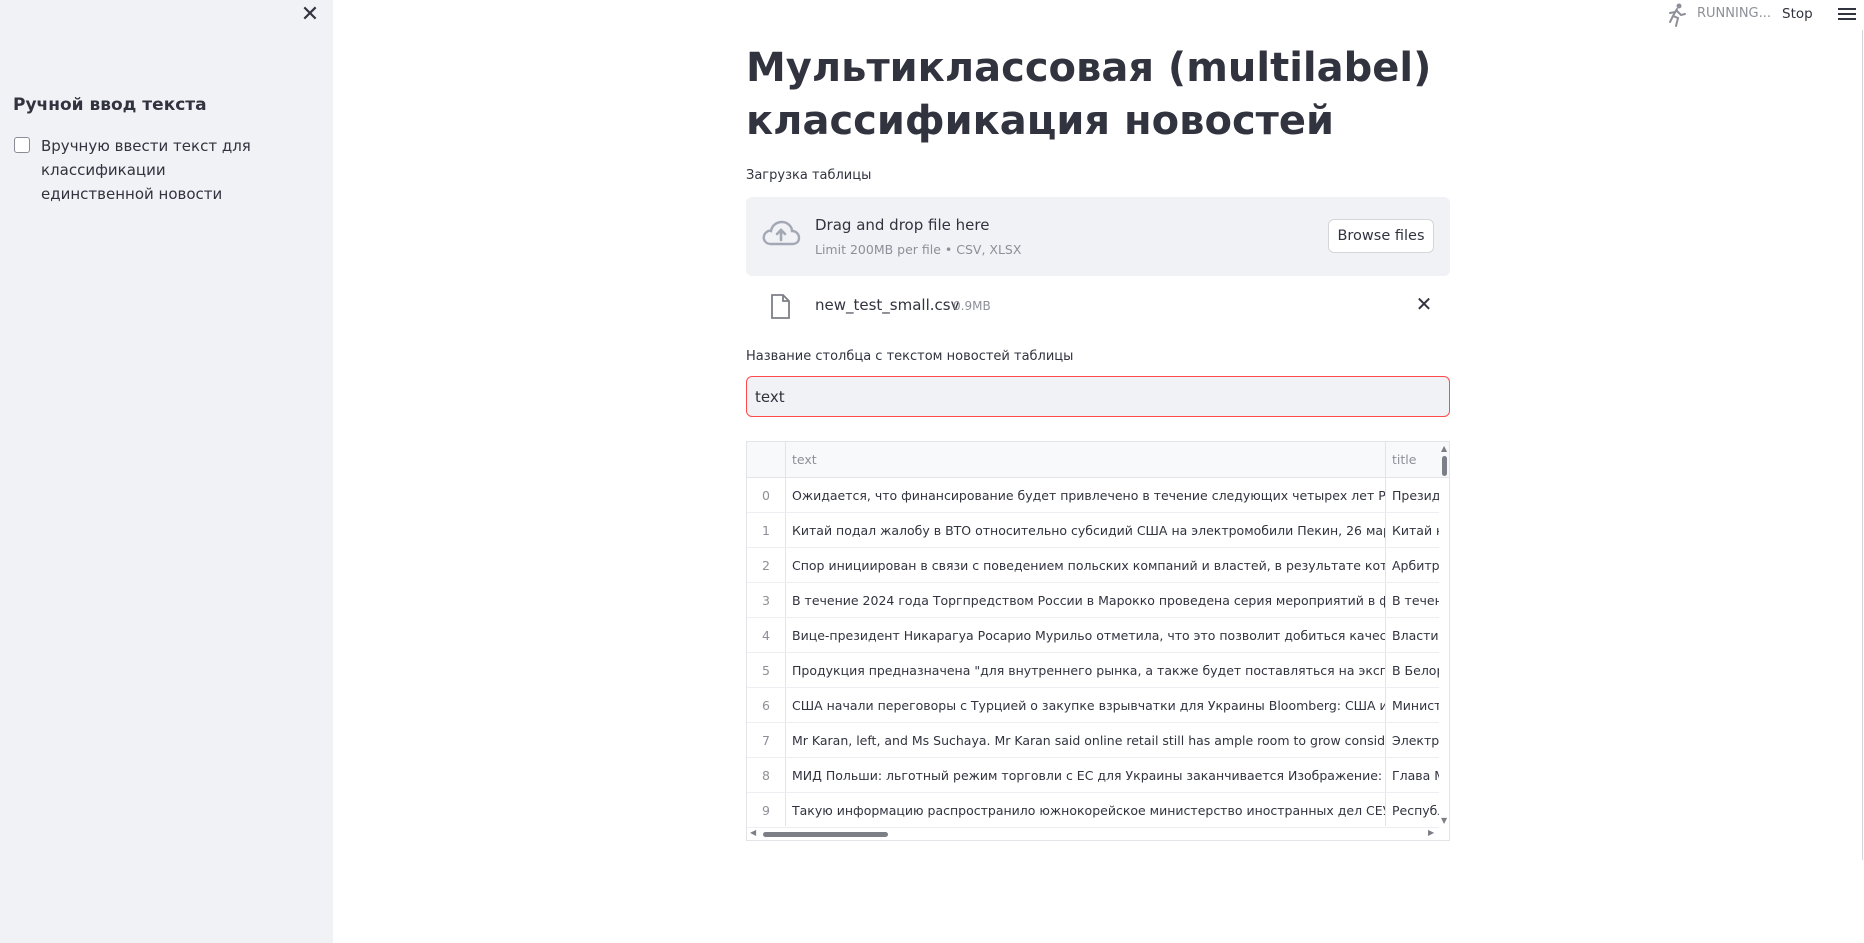  Describe the element at coordinates (110, 105) in the screenshot. I see `sidebar-heading: Ручной ввод текста` at that location.